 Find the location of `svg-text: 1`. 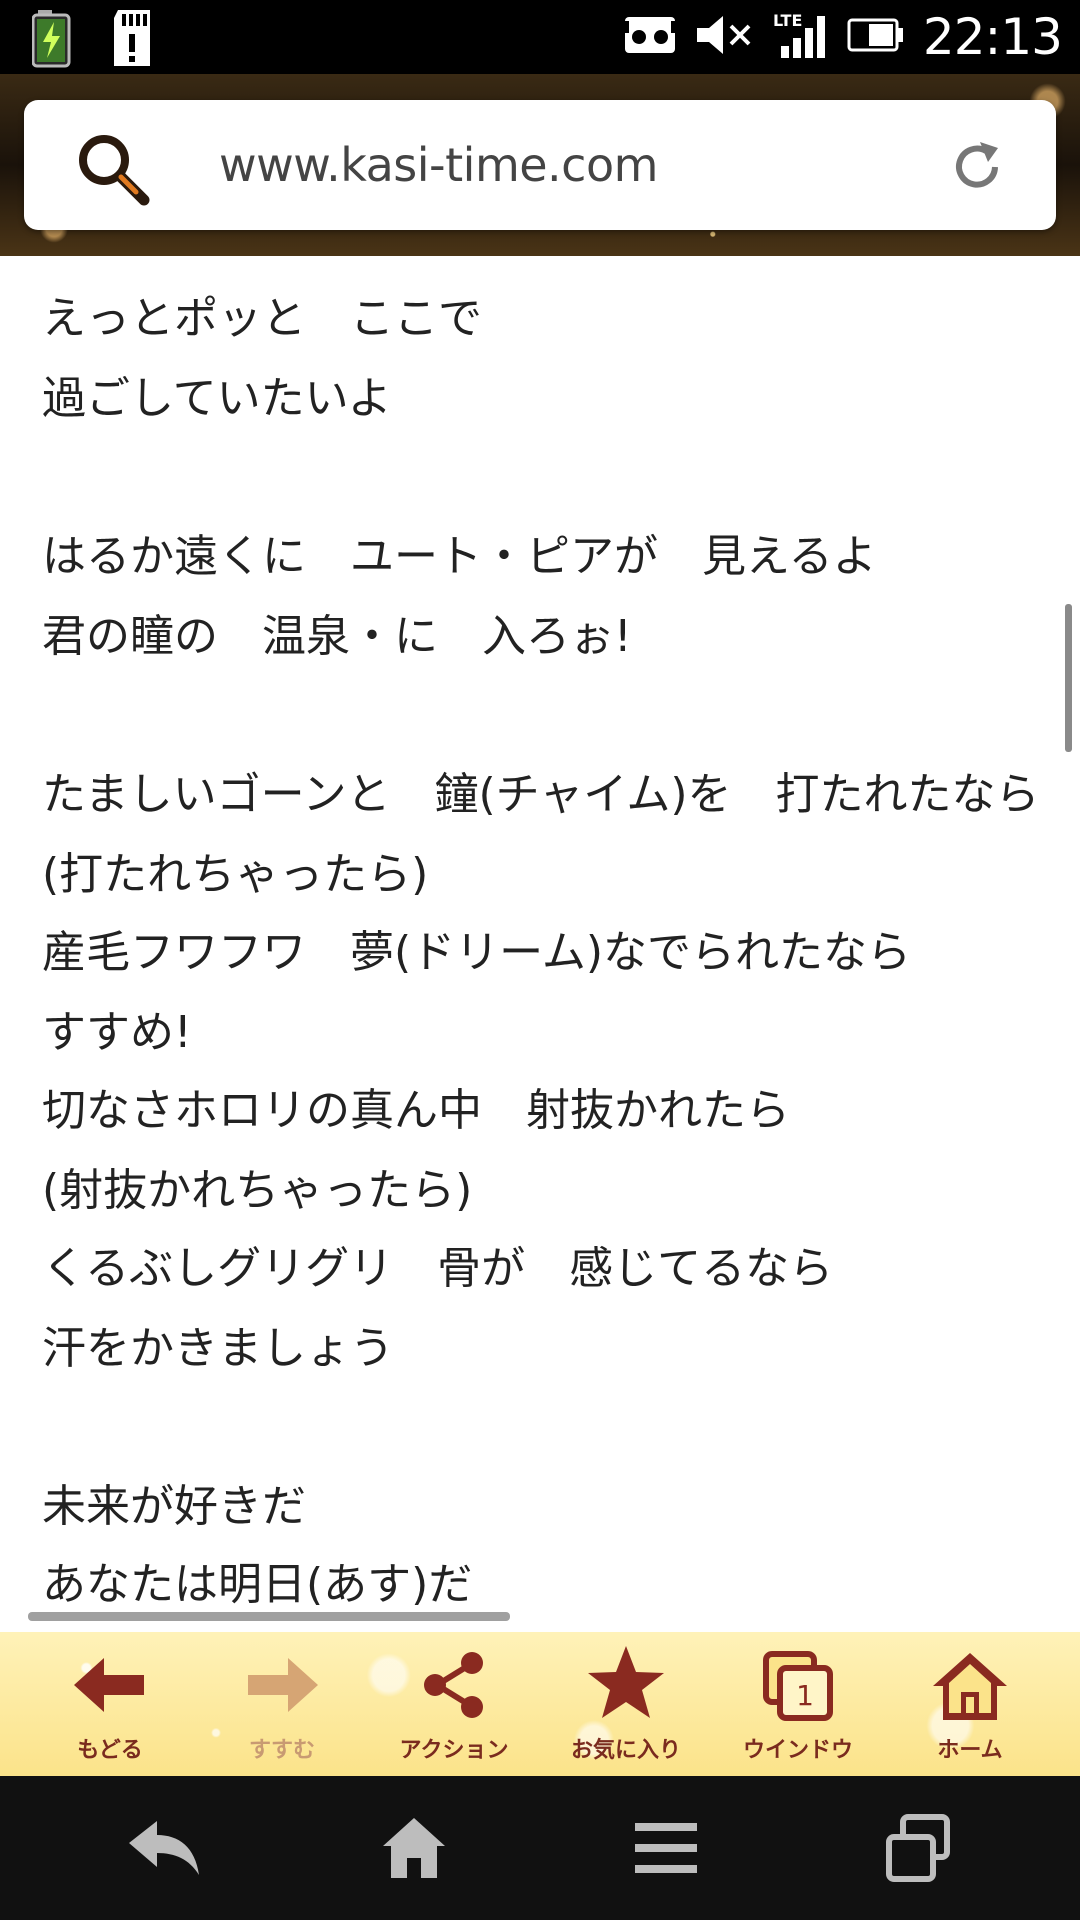

svg-text: 1 is located at coordinates (805, 1695).